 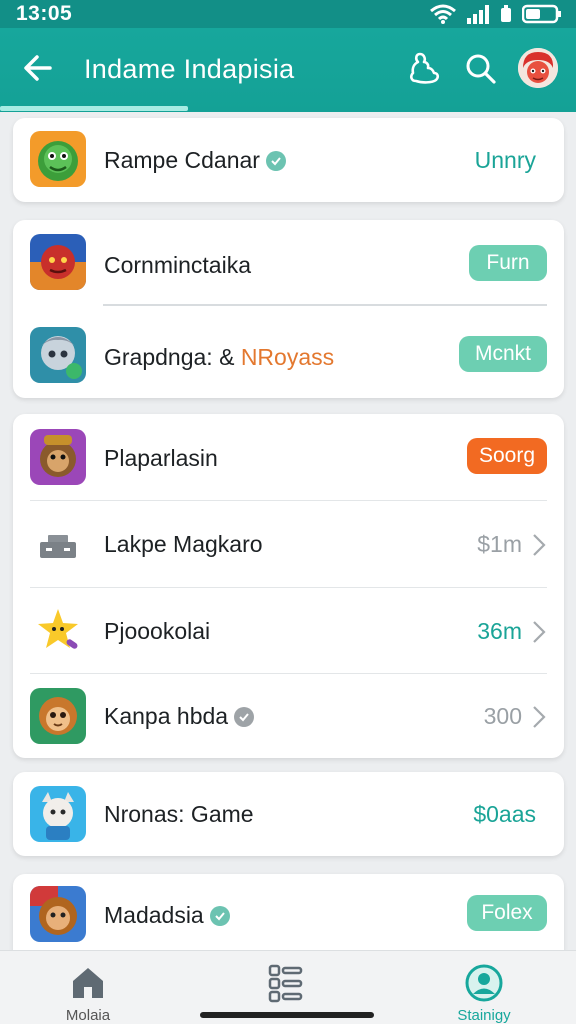 I want to click on avatar-image, so click(x=538, y=68).